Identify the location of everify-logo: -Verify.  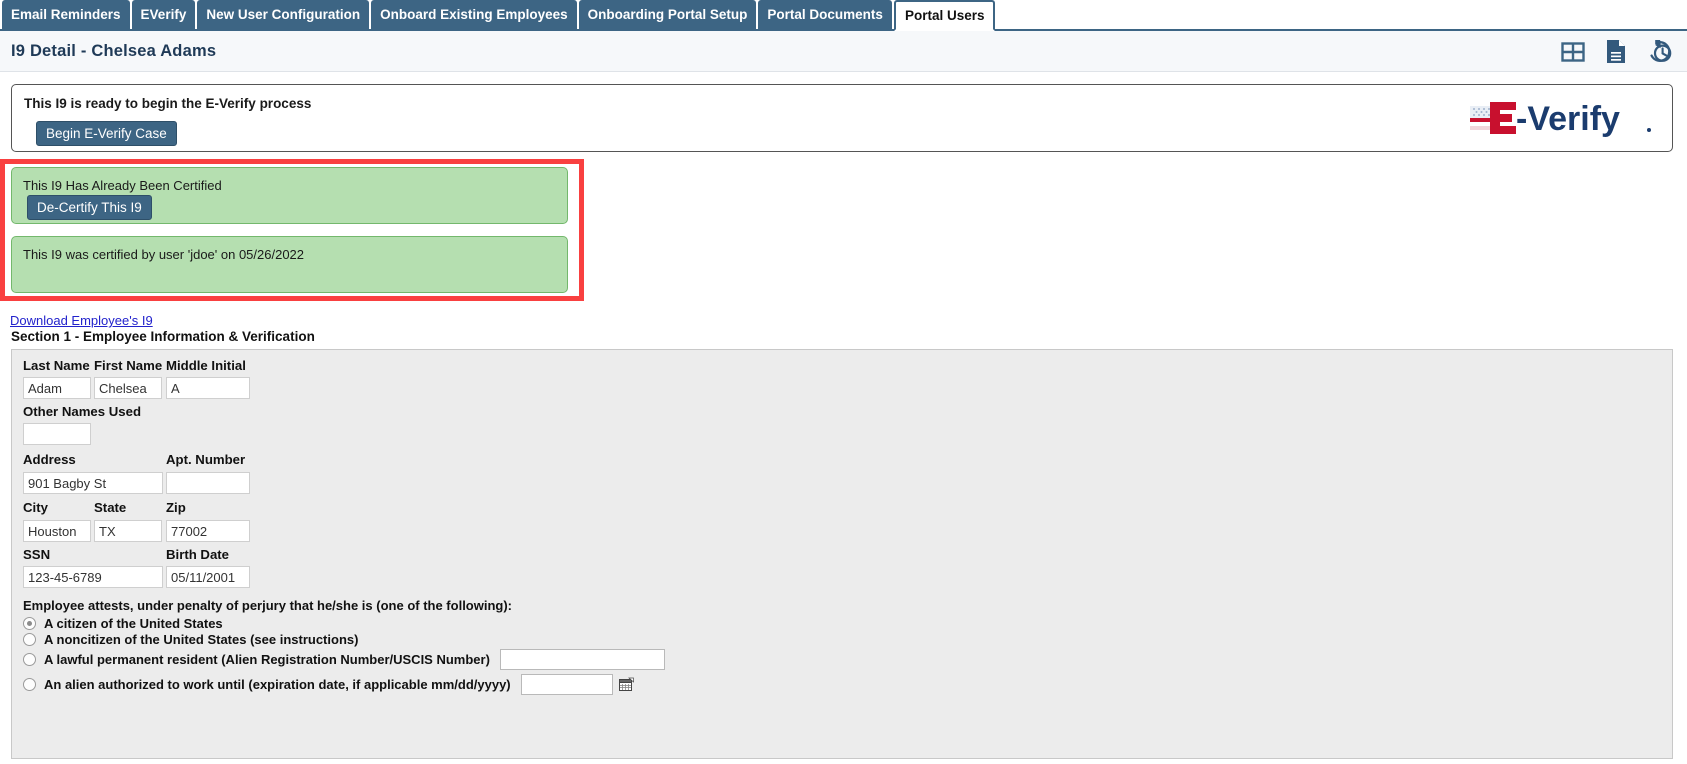
(1563, 119).